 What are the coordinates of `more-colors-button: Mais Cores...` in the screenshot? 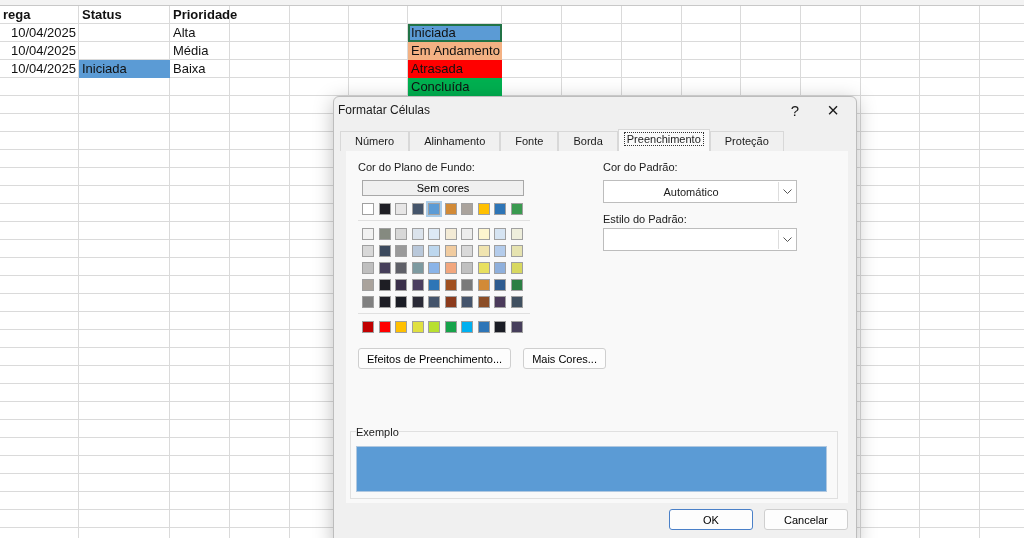 It's located at (564, 358).